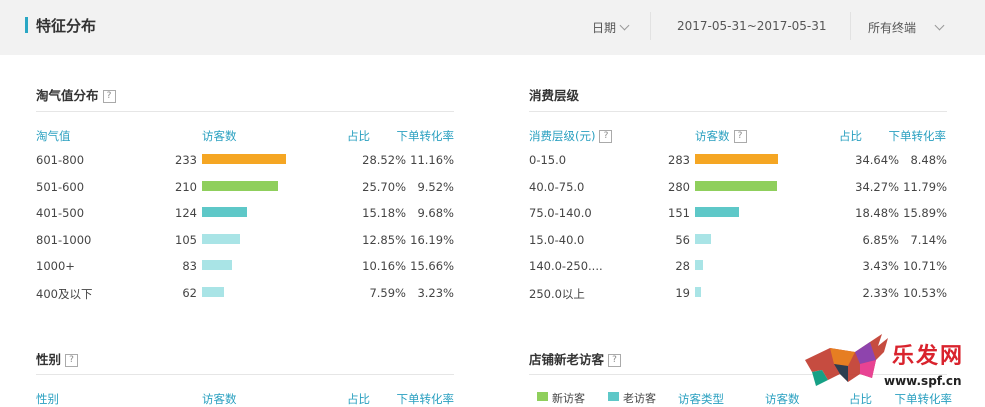 The height and width of the screenshot is (407, 985). I want to click on legend-swatch-old, so click(613, 396).